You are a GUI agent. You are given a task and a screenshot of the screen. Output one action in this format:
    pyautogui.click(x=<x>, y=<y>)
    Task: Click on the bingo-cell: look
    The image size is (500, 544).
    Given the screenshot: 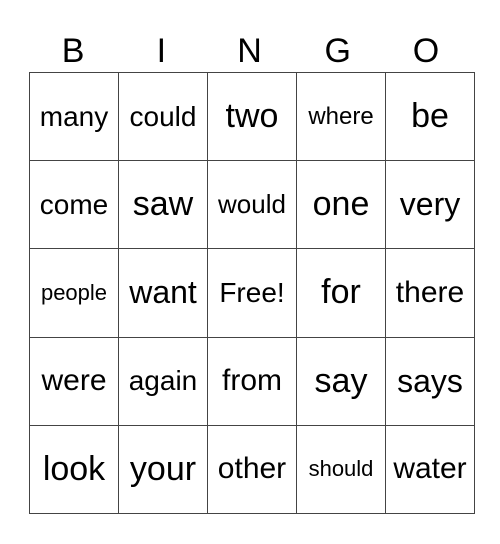 What is the action you would take?
    pyautogui.click(x=74, y=469)
    